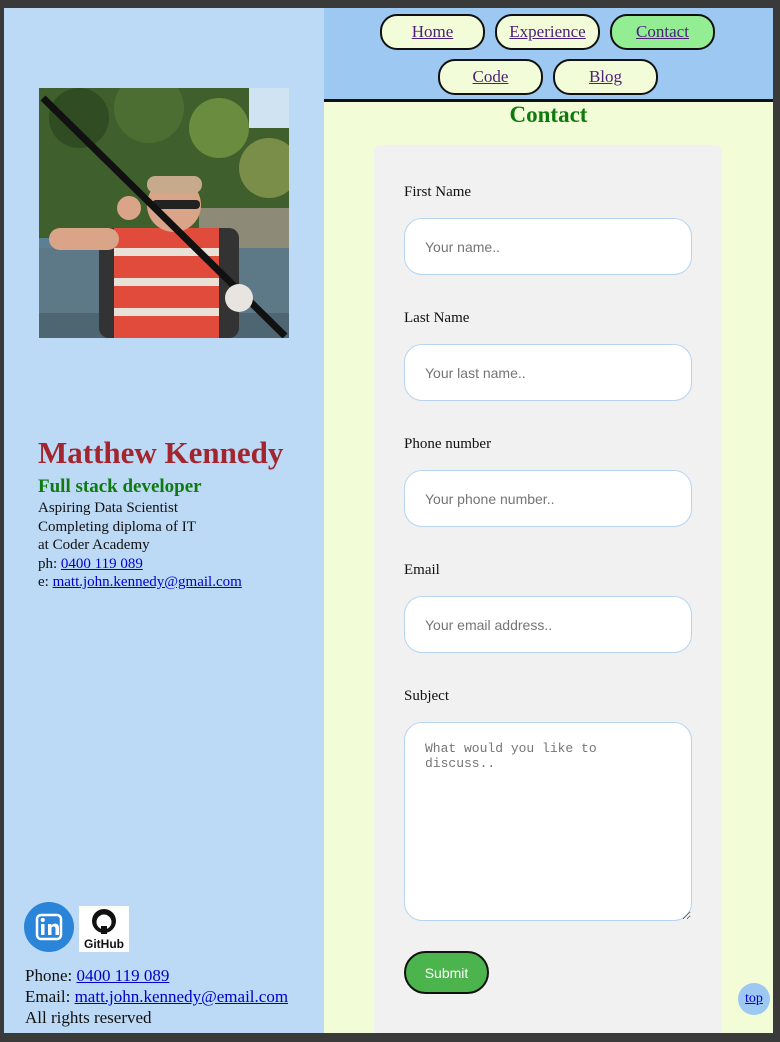 The image size is (780, 1042). Describe the element at coordinates (50, 996) in the screenshot. I see `footer-email-label: Email:` at that location.